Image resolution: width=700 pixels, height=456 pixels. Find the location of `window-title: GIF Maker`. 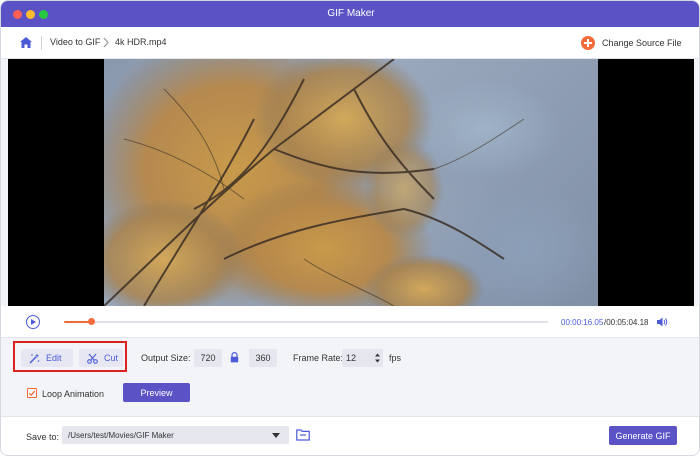

window-title: GIF Maker is located at coordinates (351, 13).